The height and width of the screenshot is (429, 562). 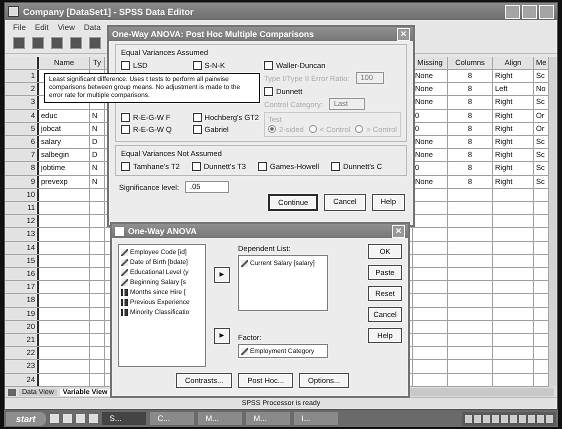 What do you see at coordinates (163, 231) in the screenshot?
I see `dialog-title: One-Way ANOVA` at bounding box center [163, 231].